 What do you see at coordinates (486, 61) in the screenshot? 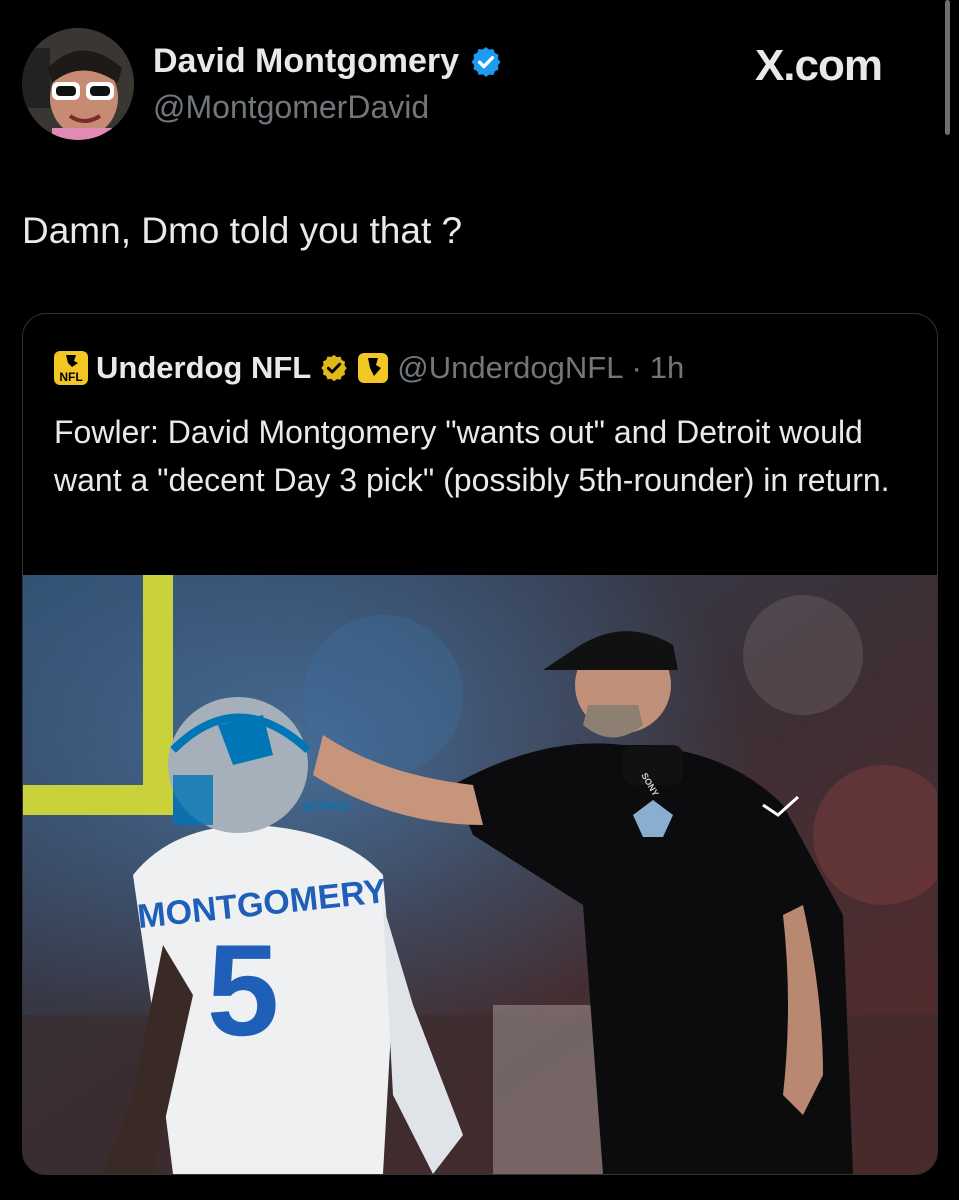
I see `verified-badge-icon` at bounding box center [486, 61].